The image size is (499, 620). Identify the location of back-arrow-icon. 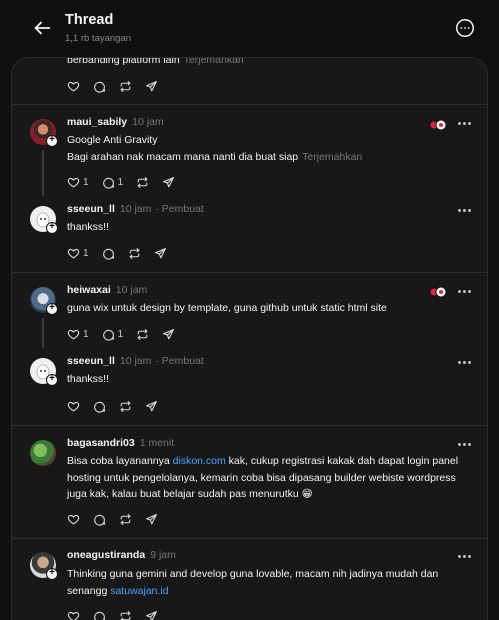
(42, 28).